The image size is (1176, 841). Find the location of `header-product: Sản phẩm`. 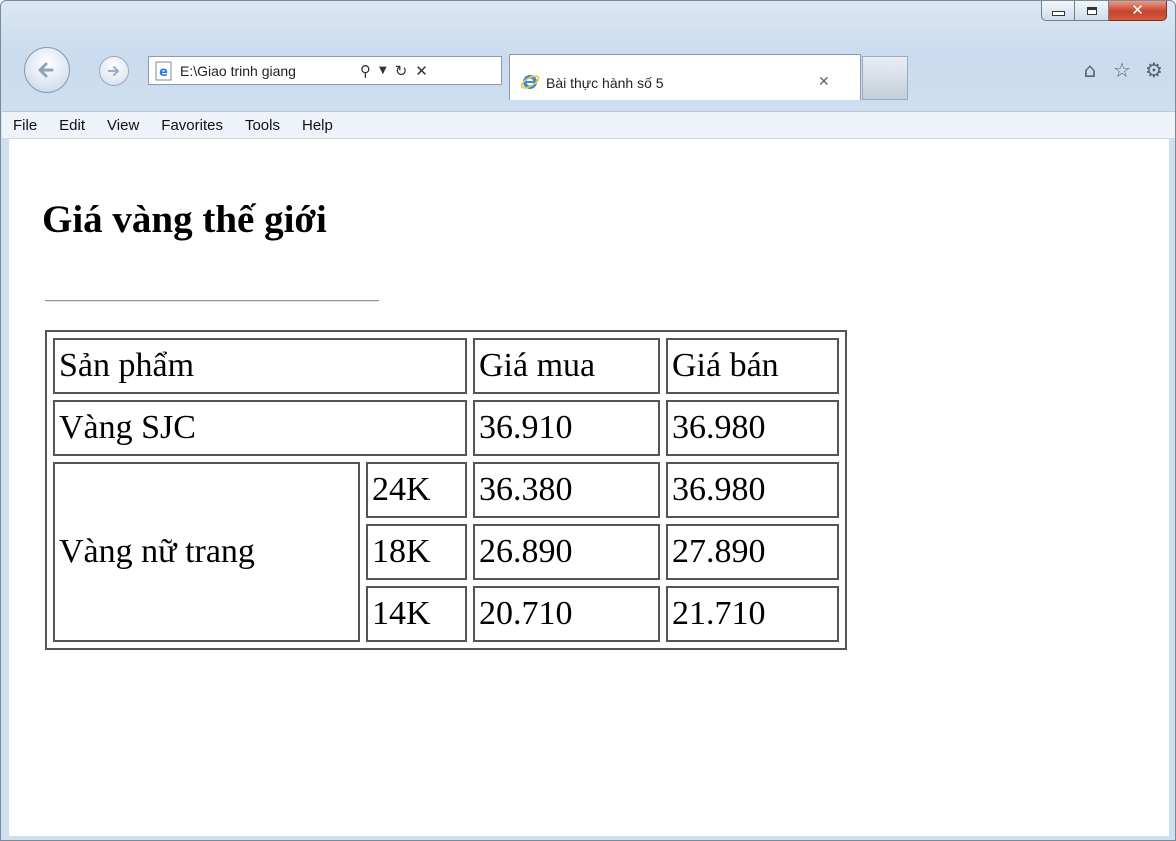

header-product: Sản phẩm is located at coordinates (260, 366).